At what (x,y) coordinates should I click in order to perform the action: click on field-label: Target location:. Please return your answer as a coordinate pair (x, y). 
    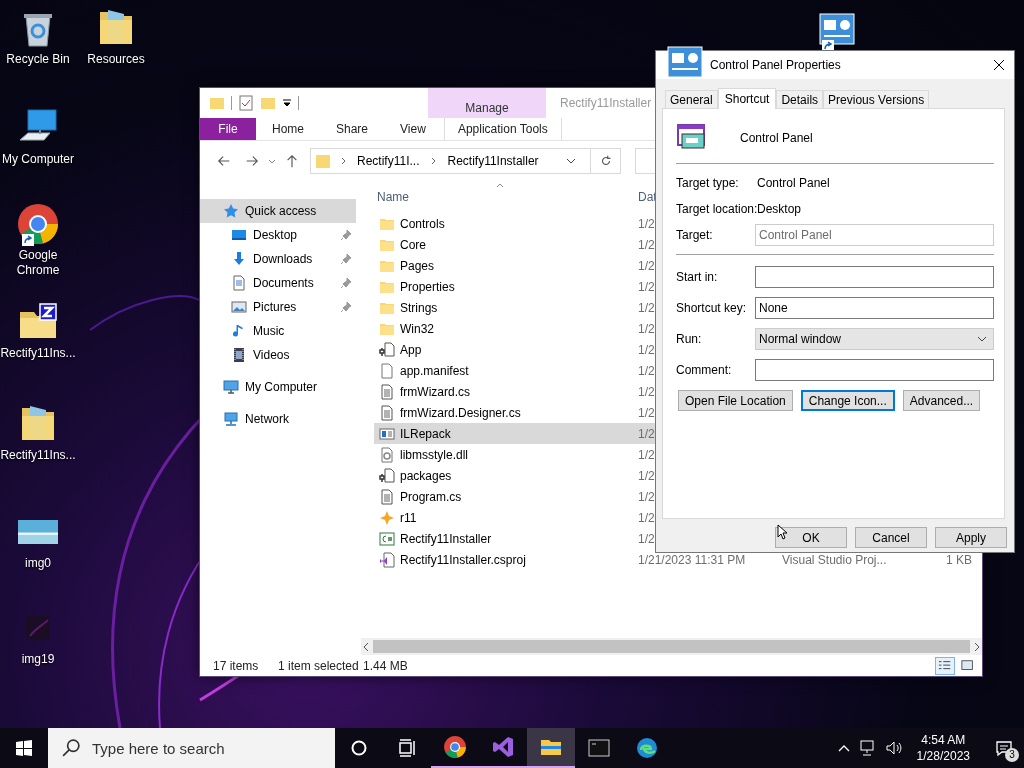
    Looking at the image, I should click on (715, 209).